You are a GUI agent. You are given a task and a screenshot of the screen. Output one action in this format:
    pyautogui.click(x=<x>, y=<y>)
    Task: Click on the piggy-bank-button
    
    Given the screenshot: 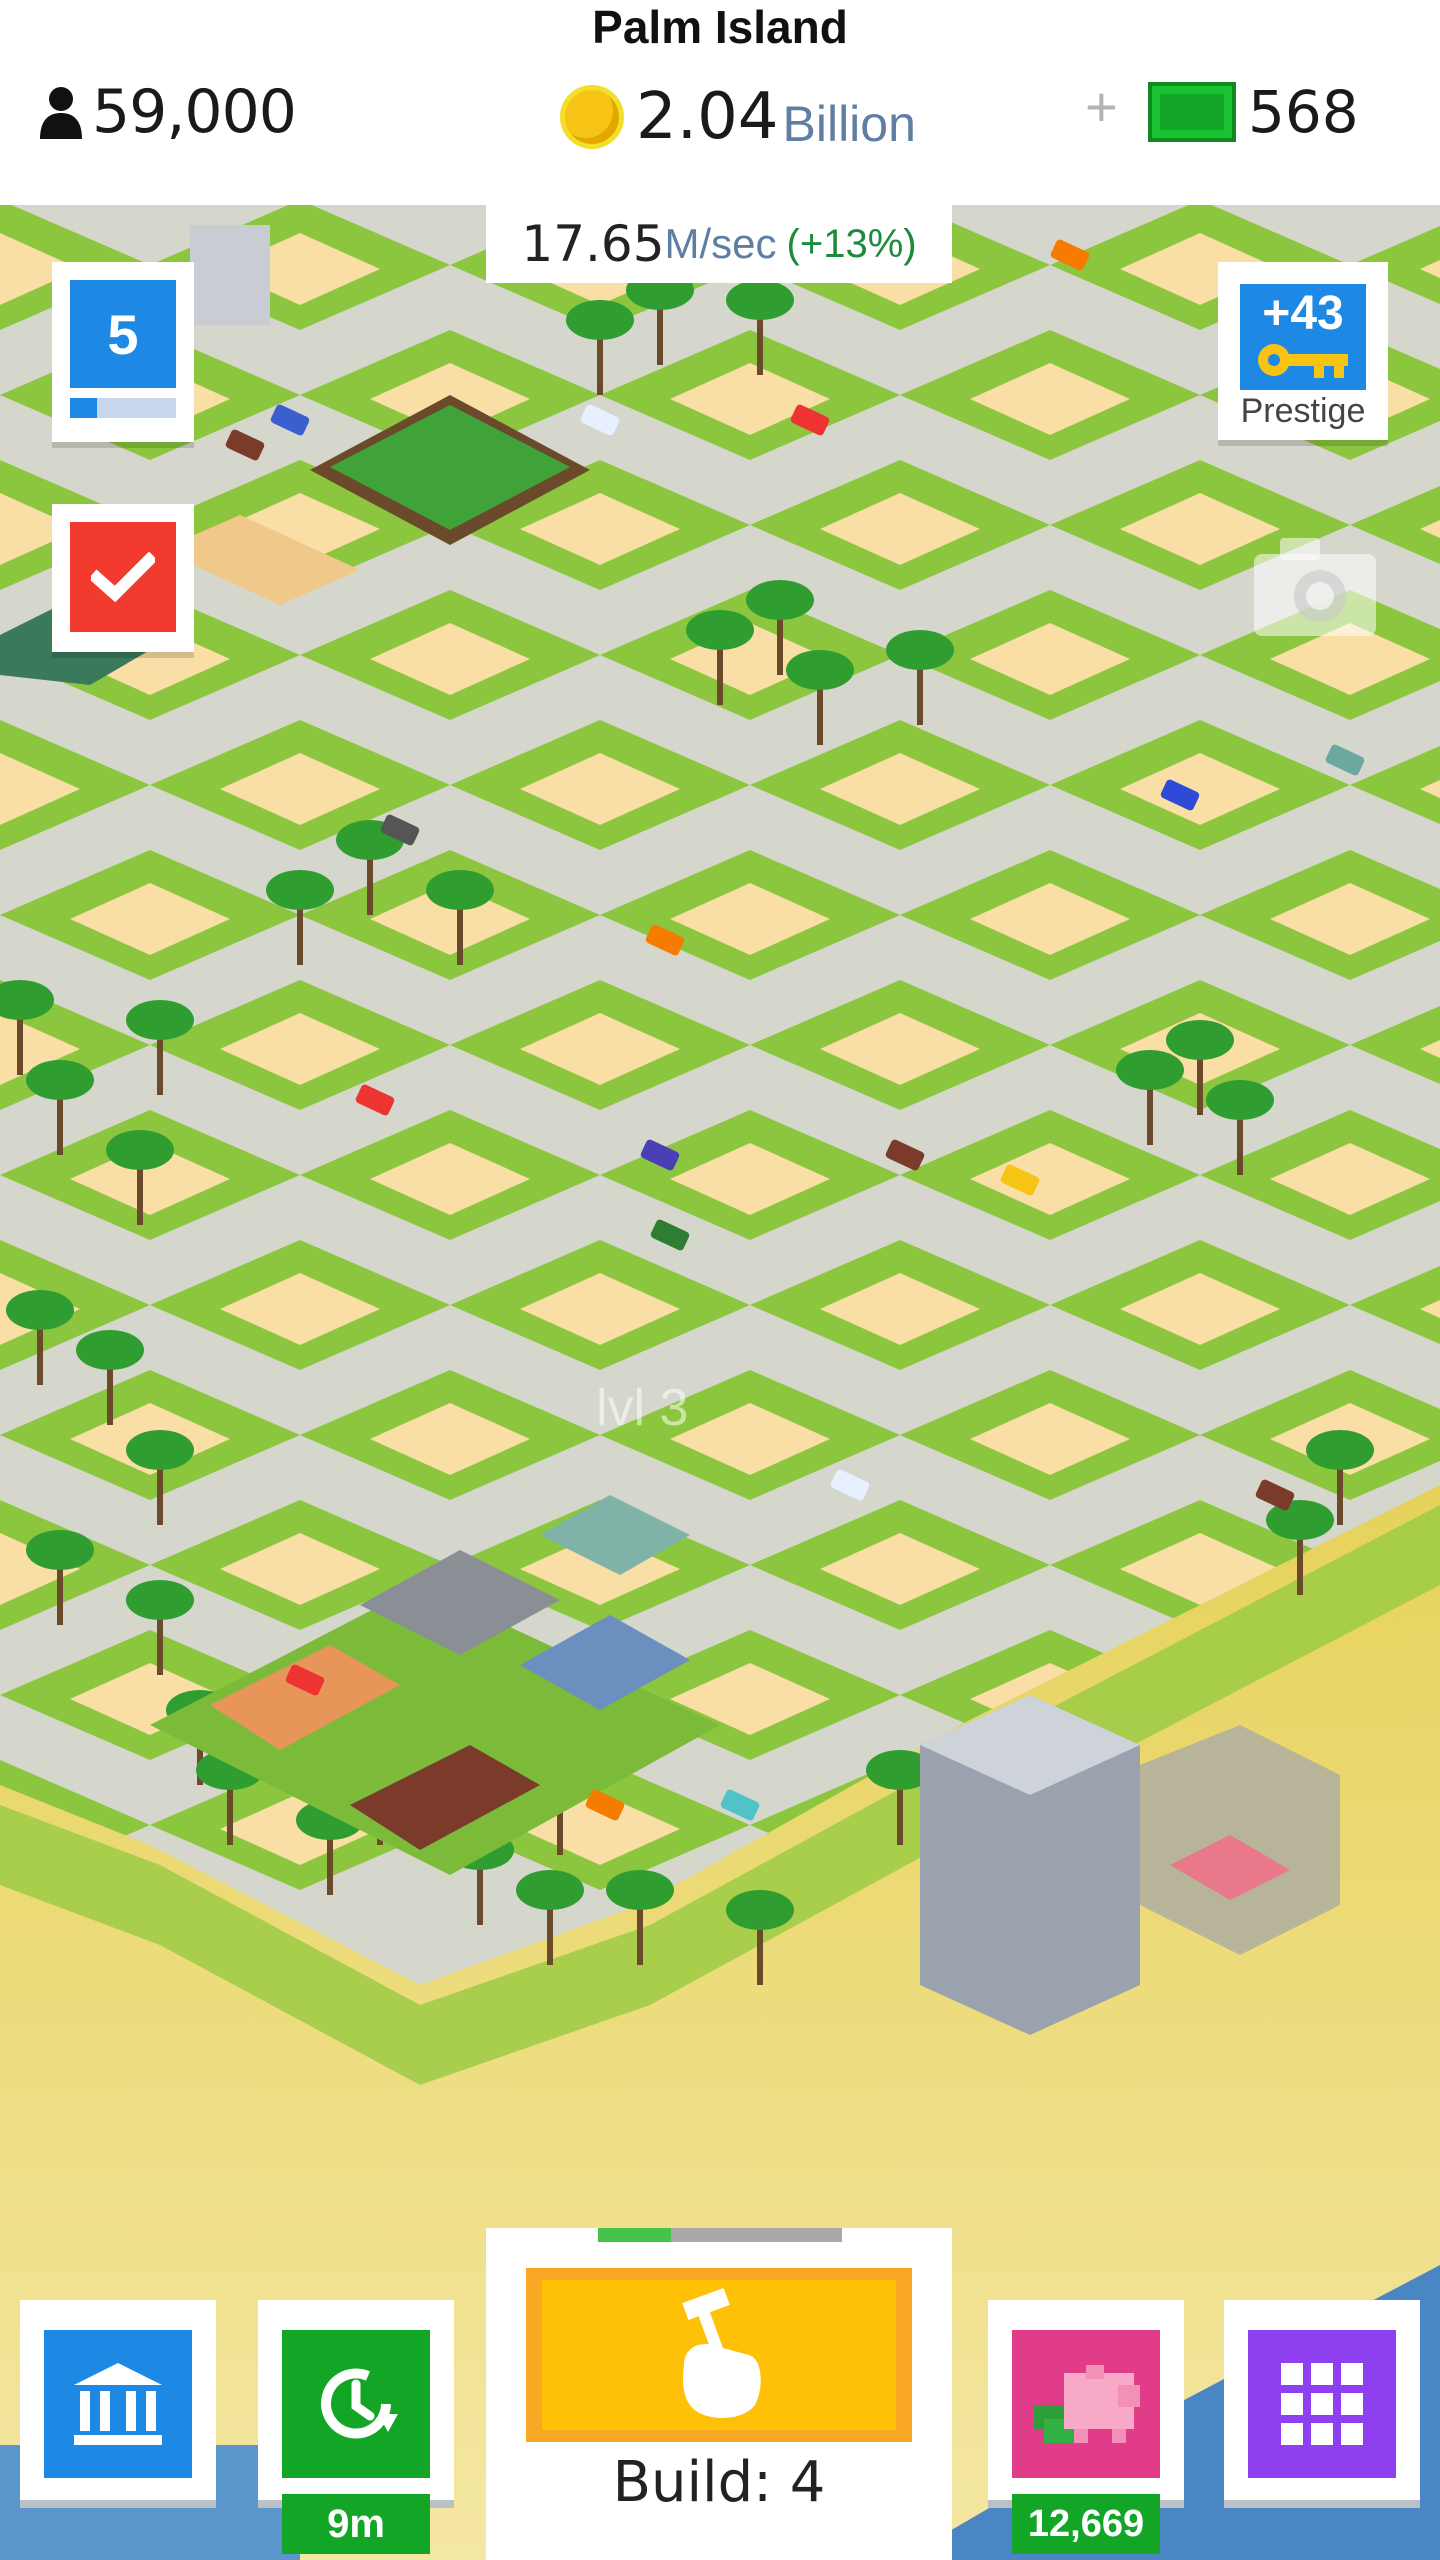 What is the action you would take?
    pyautogui.click(x=1086, y=2400)
    